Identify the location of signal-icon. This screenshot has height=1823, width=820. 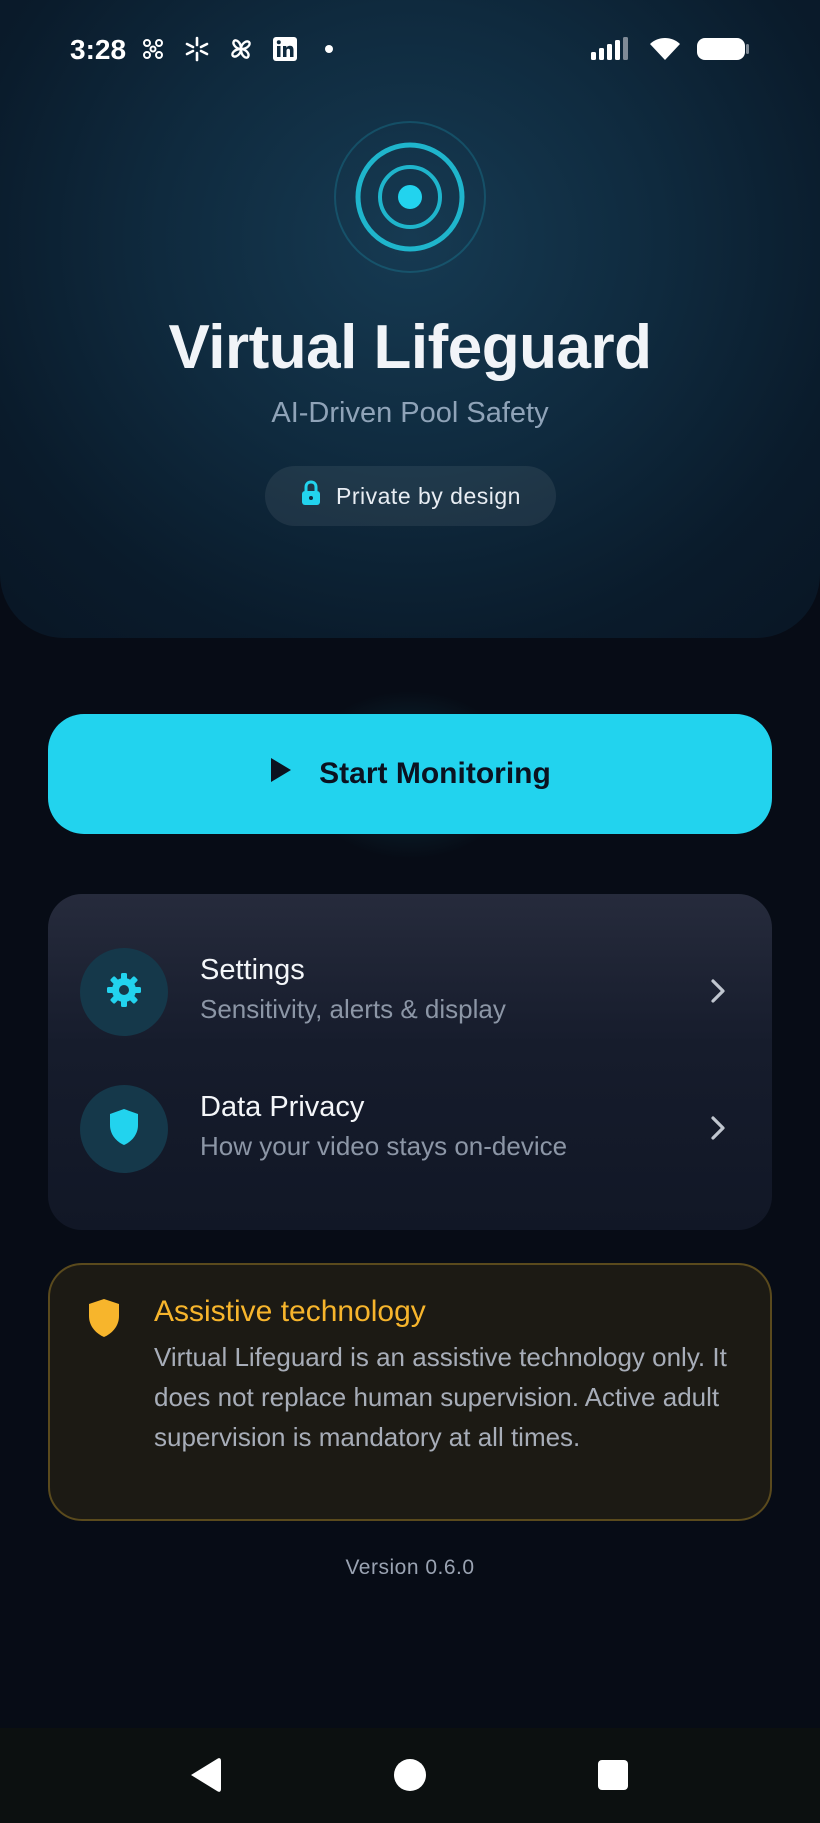
(612, 51).